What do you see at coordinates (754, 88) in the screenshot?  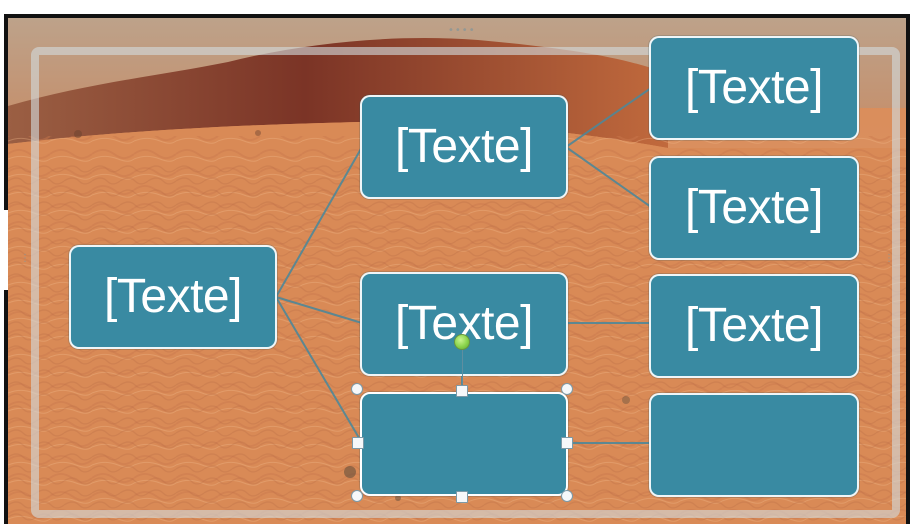 I see `smartart-node-level3-top: [Texte]` at bounding box center [754, 88].